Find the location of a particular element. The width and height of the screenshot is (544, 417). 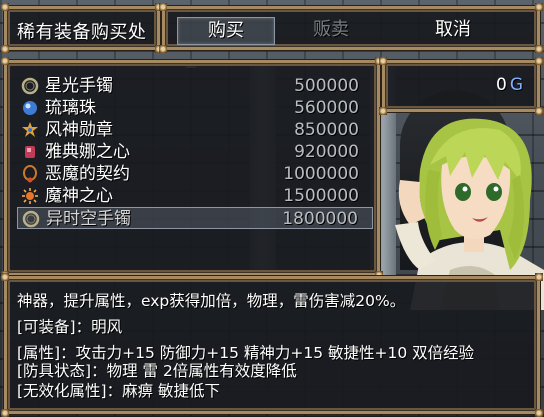

gold-window: 0G is located at coordinates (461, 86).